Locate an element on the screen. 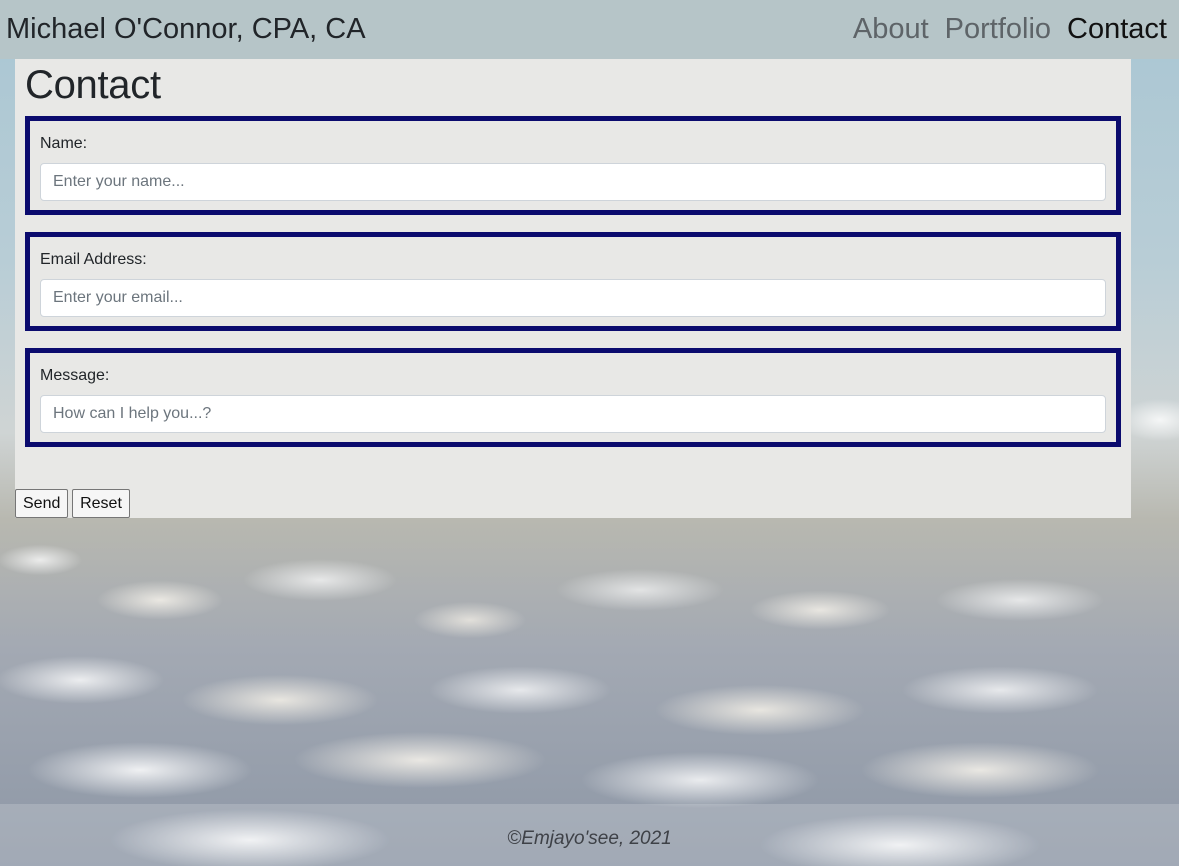 This screenshot has width=1179, height=866. email-field-group: Email Address: is located at coordinates (573, 281).